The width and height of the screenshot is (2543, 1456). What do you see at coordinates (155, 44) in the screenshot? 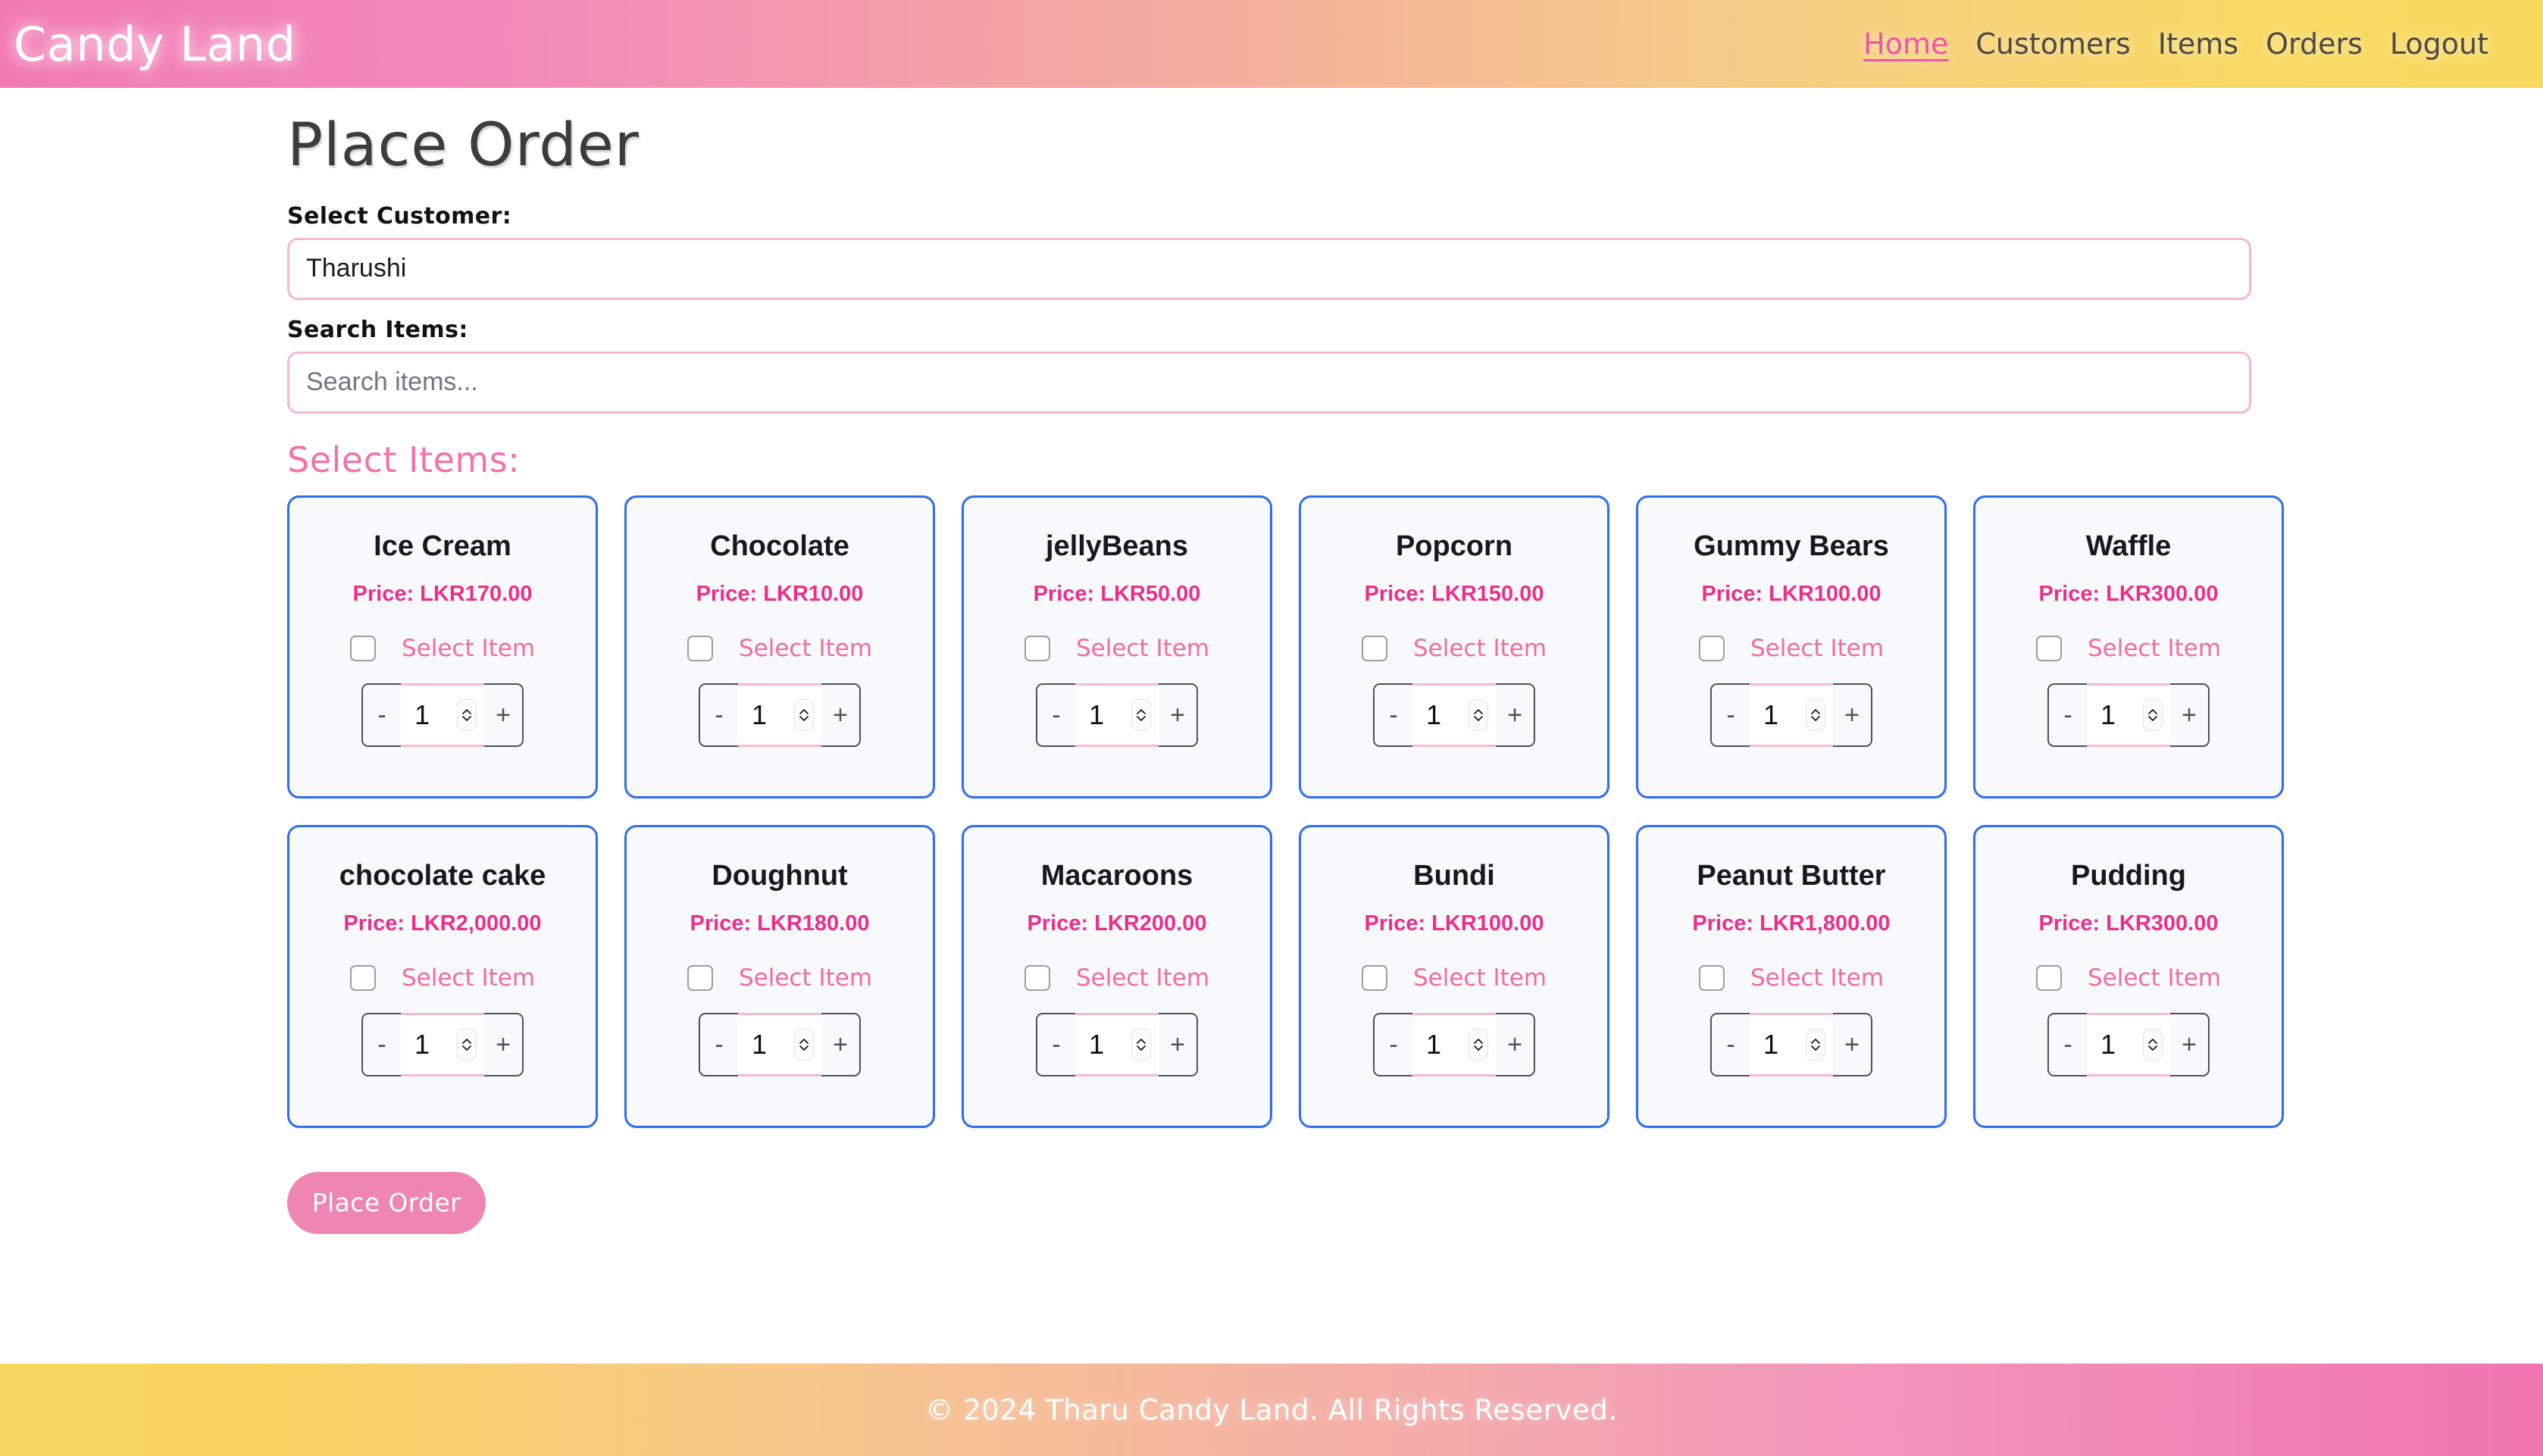
I see `brand-logo: Candy Land` at bounding box center [155, 44].